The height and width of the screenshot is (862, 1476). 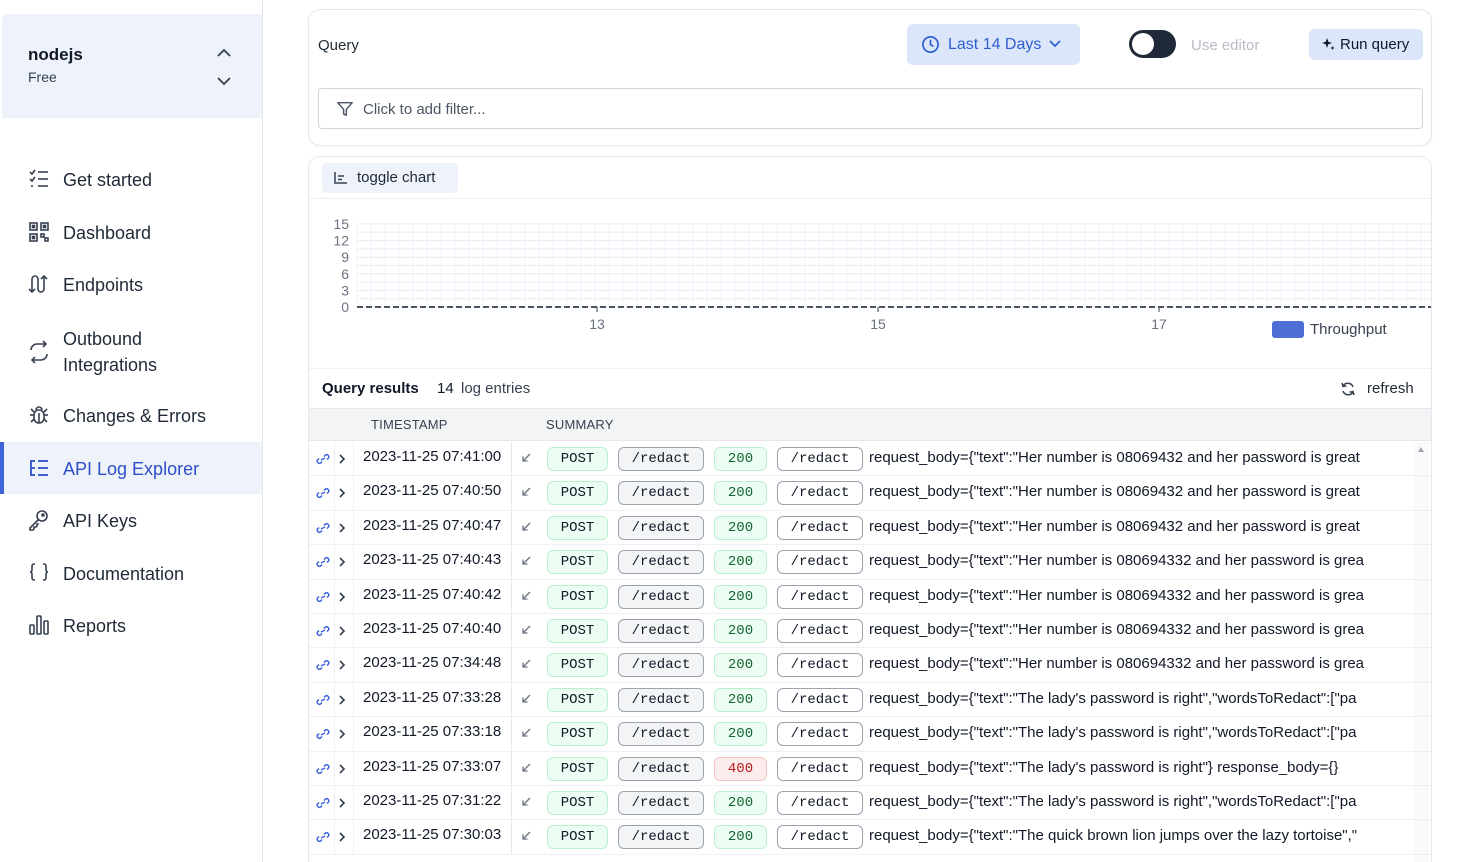 I want to click on project-switcher: nodejs Free, so click(x=132, y=66).